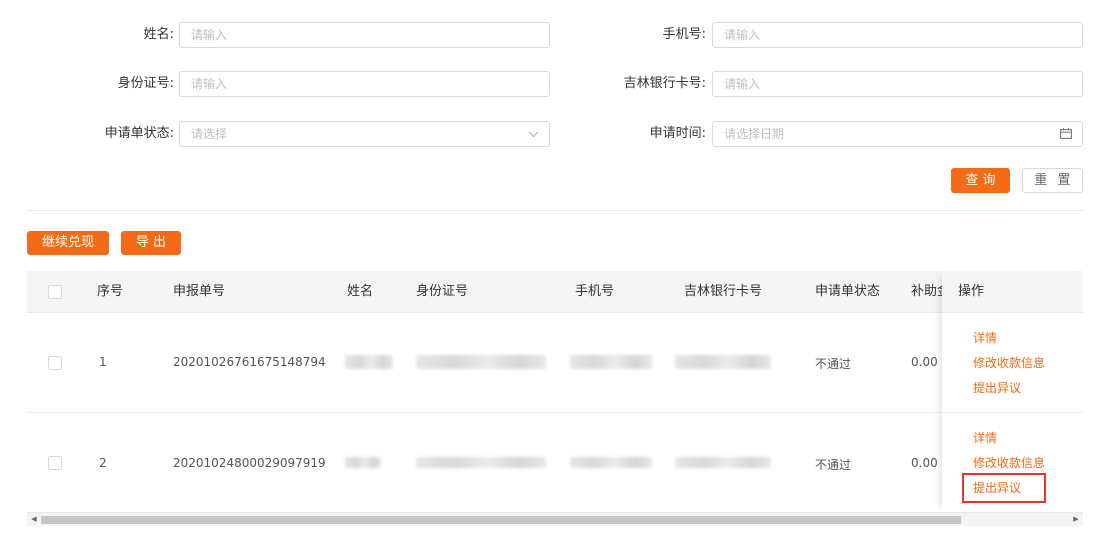  Describe the element at coordinates (110, 291) in the screenshot. I see `column-header-index: 序号` at that location.